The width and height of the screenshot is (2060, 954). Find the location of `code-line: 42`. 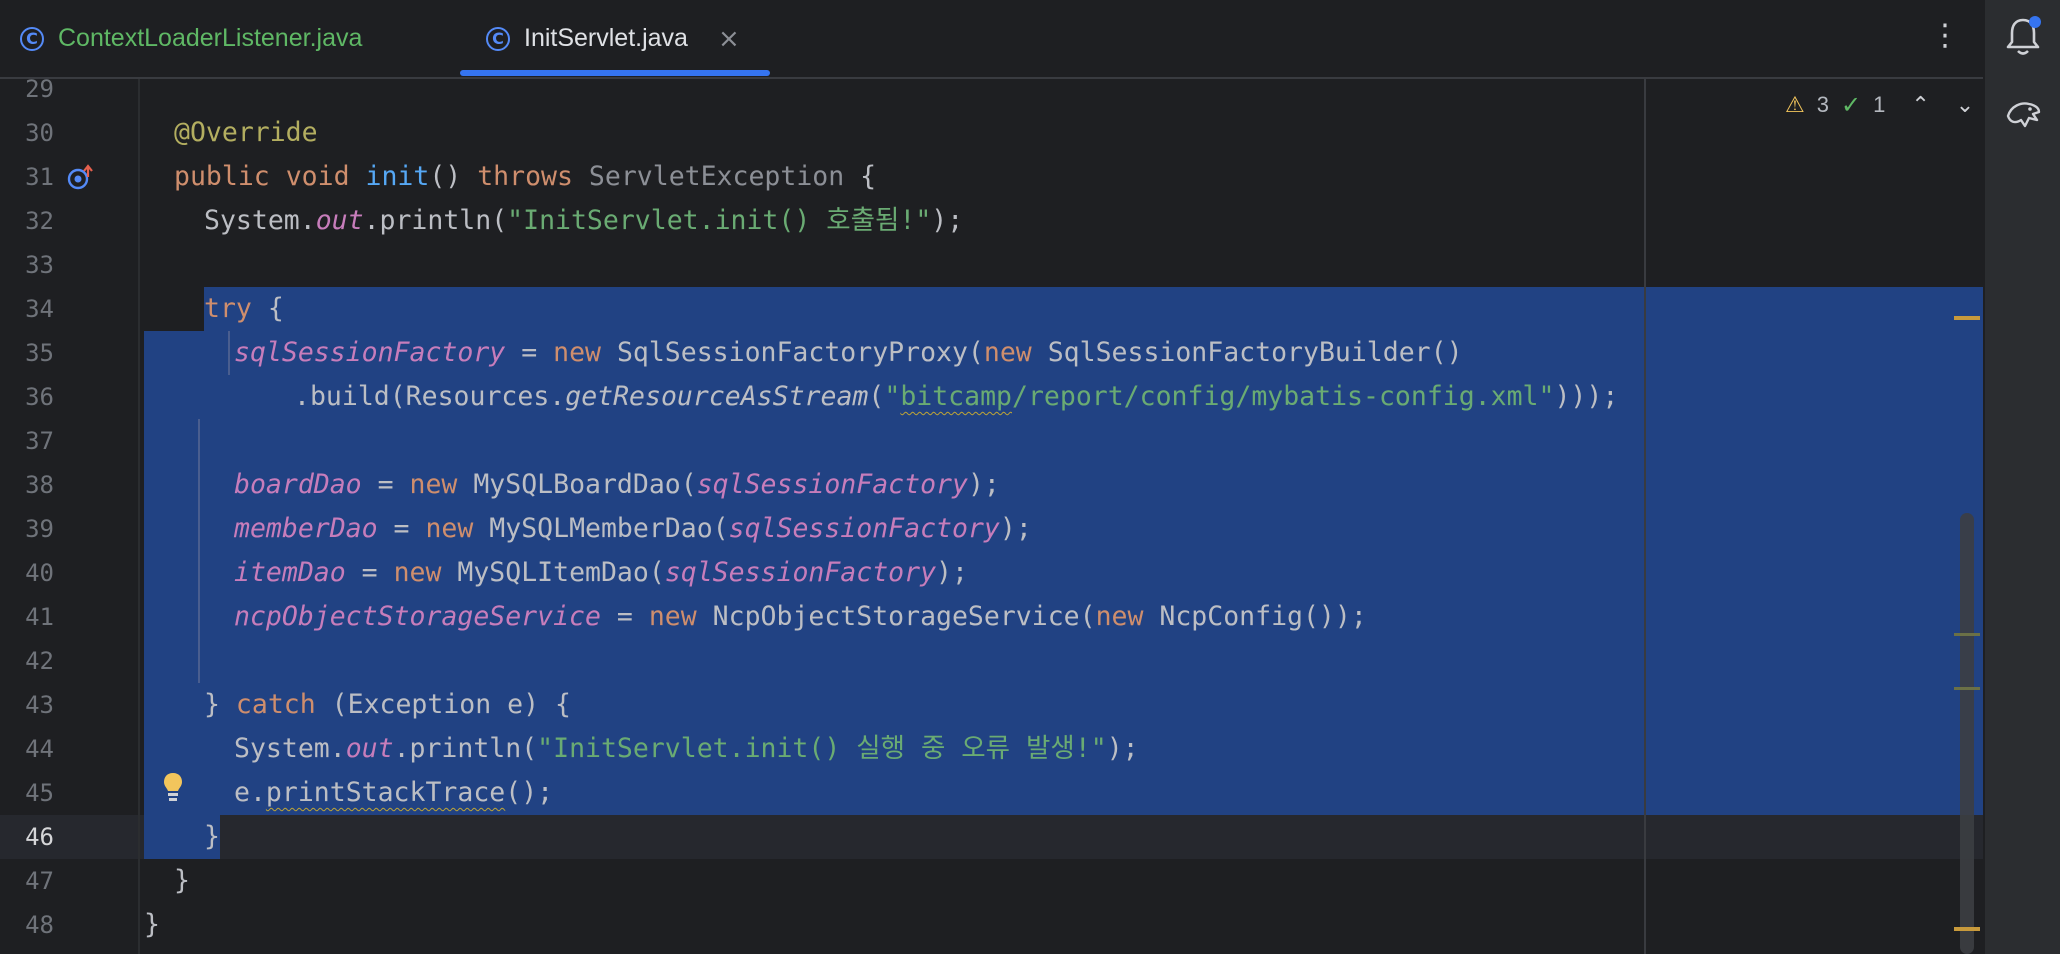

code-line: 42 is located at coordinates (991, 661).